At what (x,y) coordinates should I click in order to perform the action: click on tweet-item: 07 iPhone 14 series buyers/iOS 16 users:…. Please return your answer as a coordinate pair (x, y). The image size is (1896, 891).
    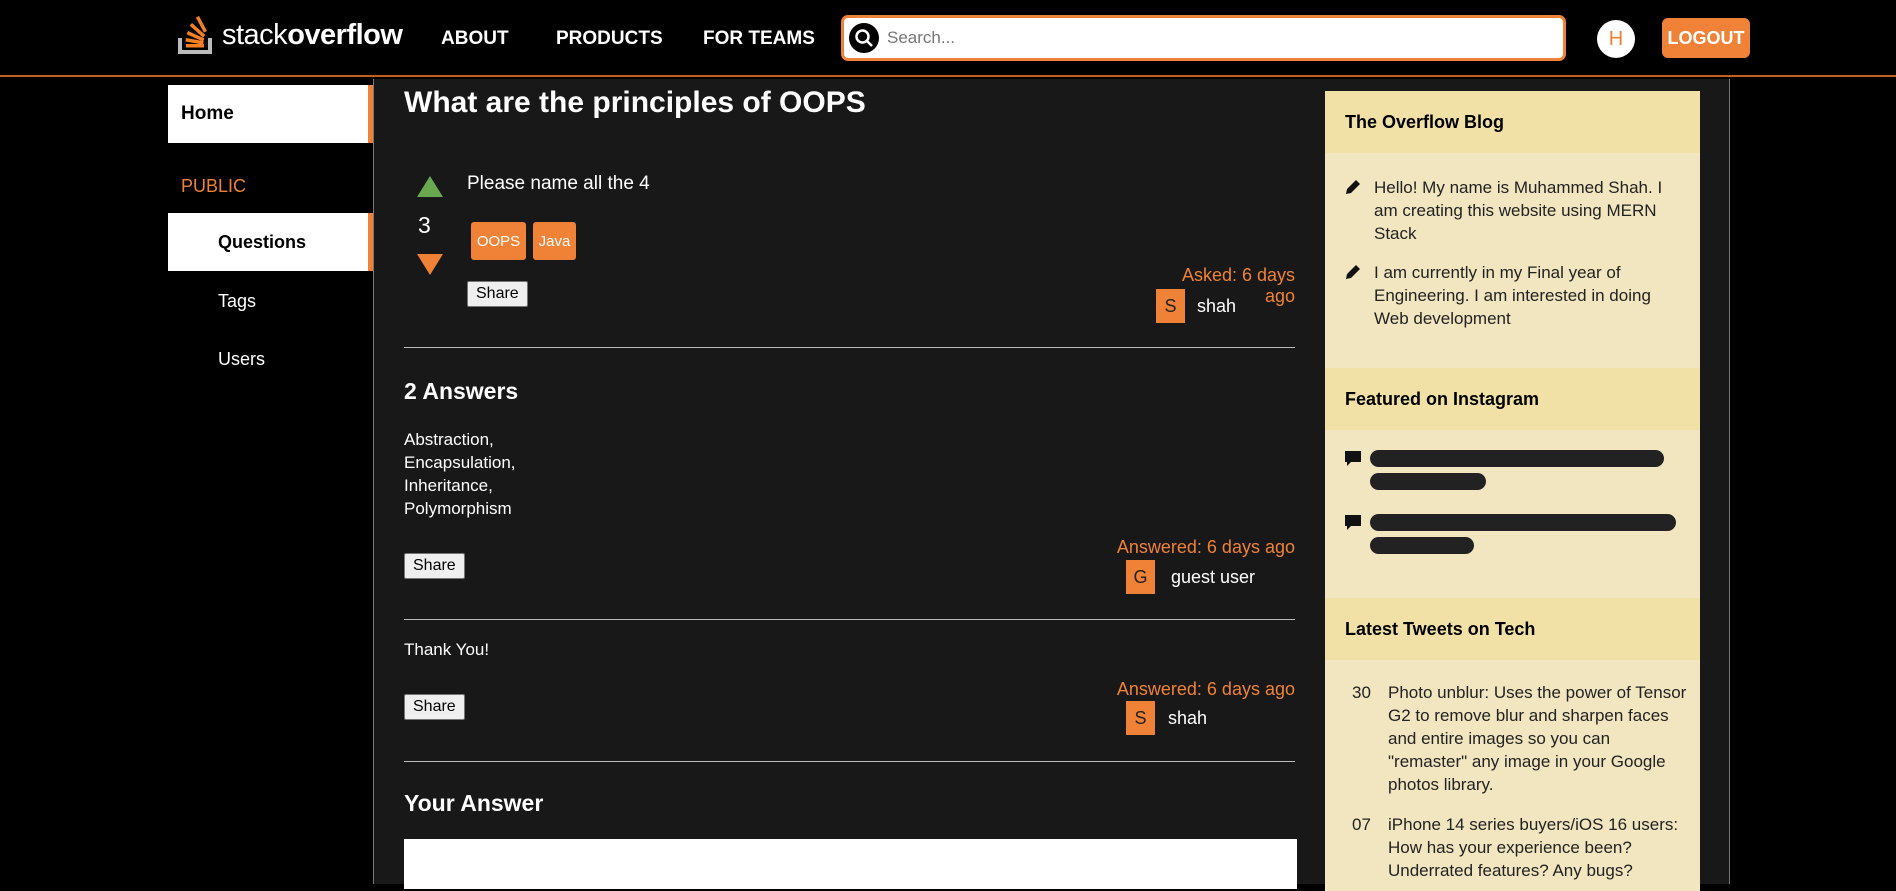
    Looking at the image, I should click on (1522, 847).